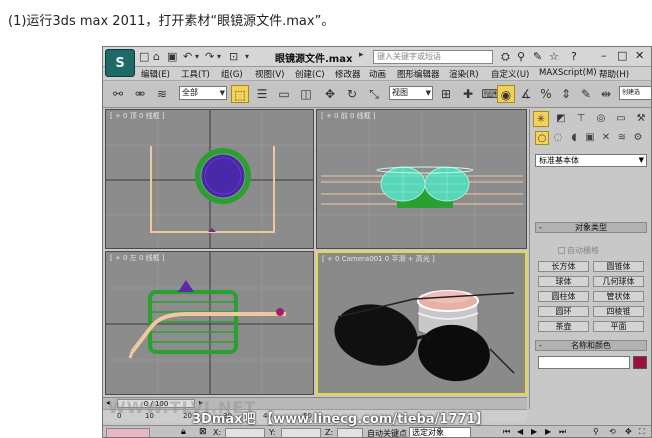 The image size is (652, 438). Describe the element at coordinates (446, 94) in the screenshot. I see `pivot-center-icon: ⊞` at that location.